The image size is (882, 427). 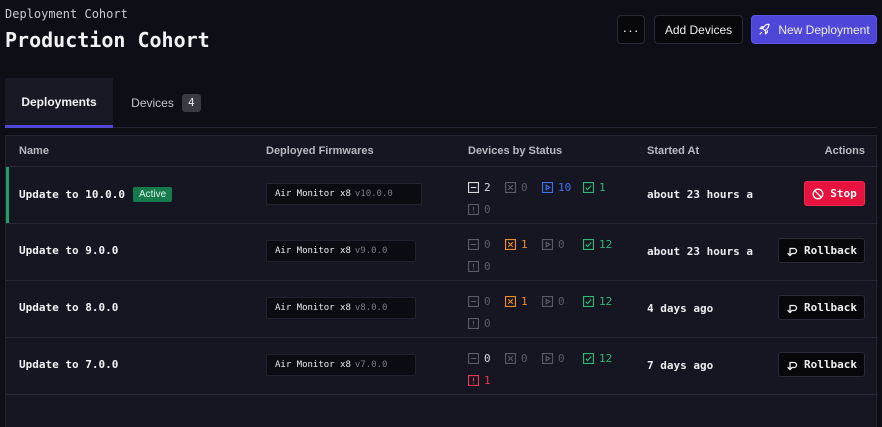 I want to click on firmware-version: v7.0.0, so click(x=371, y=365).